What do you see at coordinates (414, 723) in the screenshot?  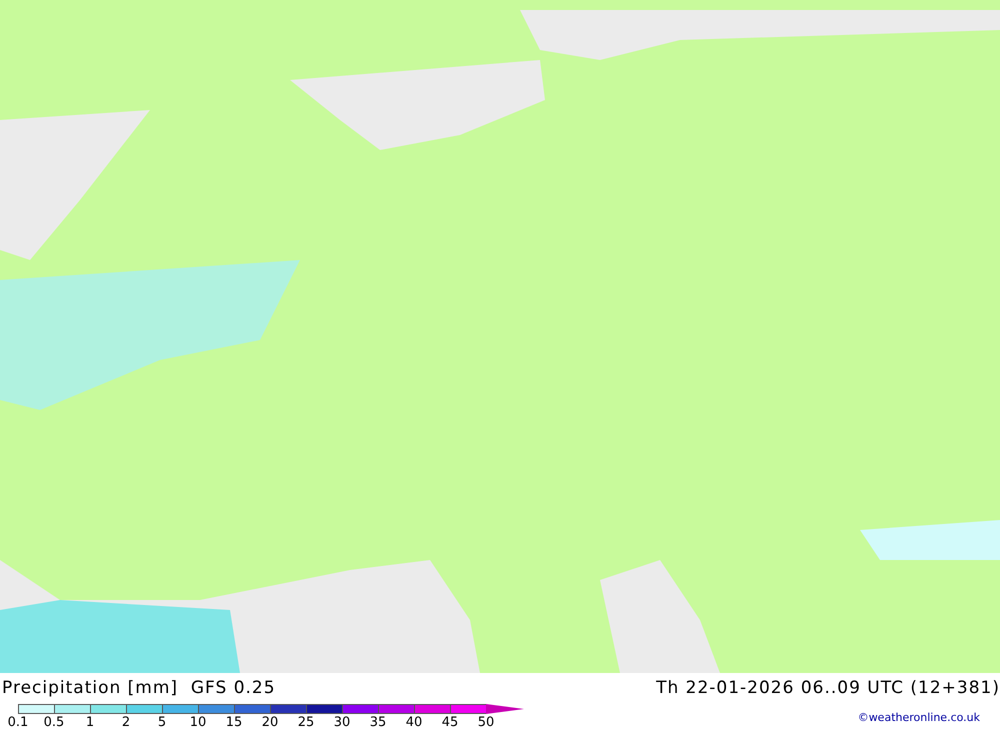 I see `legend-label: 40` at bounding box center [414, 723].